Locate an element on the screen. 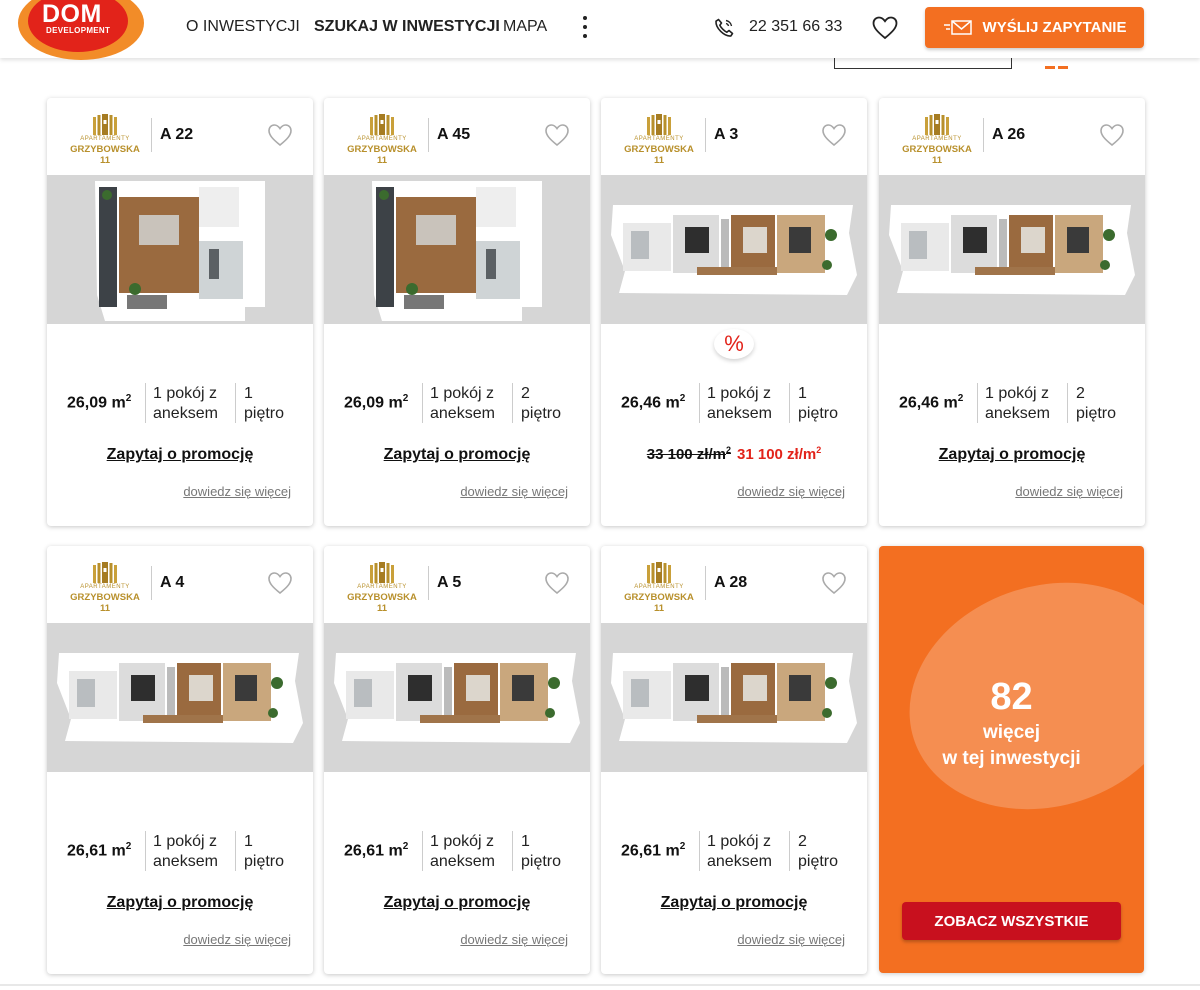  apartment-code: A 45 is located at coordinates (454, 134).